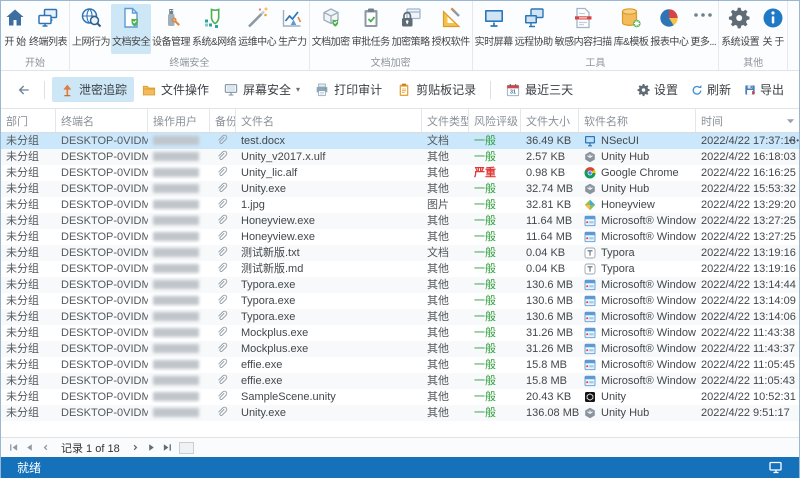  I want to click on ribbon-item-library-templates: 库&模板, so click(631, 29).